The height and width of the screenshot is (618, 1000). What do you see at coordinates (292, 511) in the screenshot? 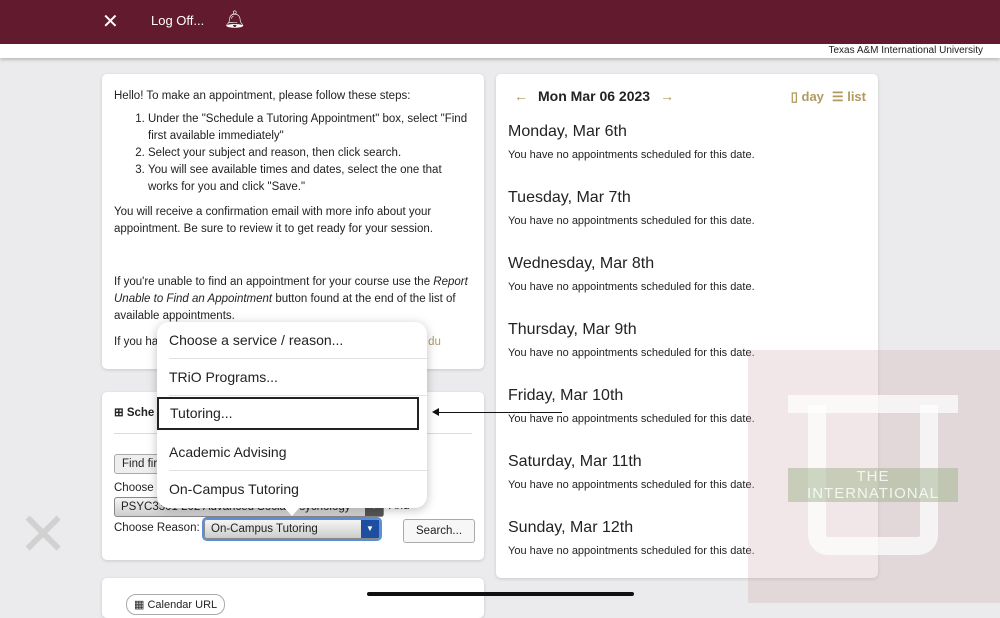
I see `popup-caret` at bounding box center [292, 511].